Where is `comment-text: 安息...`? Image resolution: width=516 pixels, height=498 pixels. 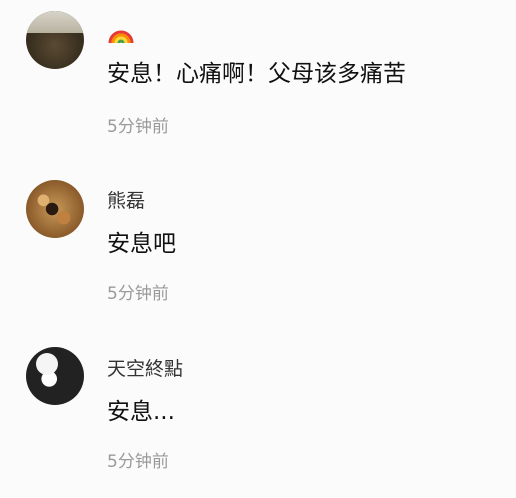 comment-text: 安息... is located at coordinates (141, 412).